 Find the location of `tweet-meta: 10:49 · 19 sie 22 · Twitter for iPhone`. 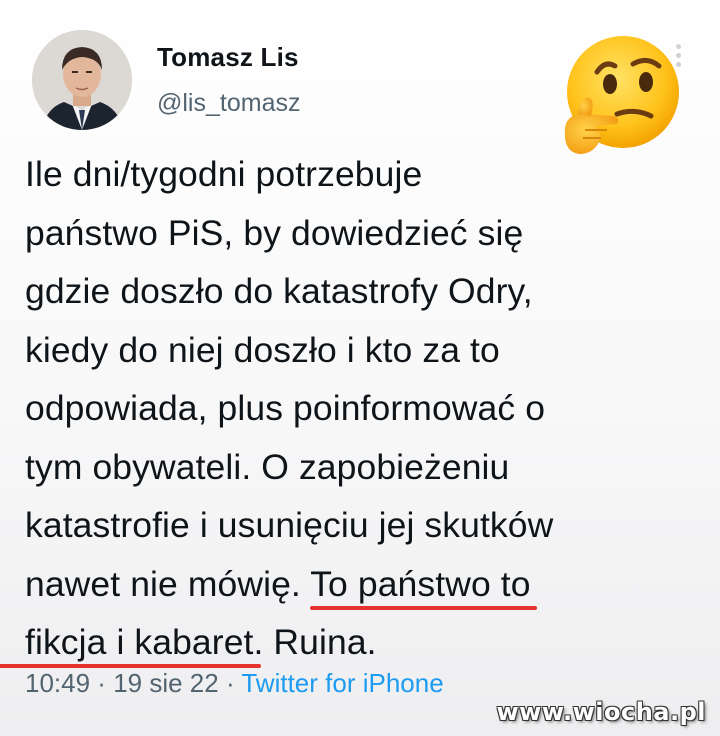

tweet-meta: 10:49 · 19 sie 22 · Twitter for iPhone is located at coordinates (234, 683).